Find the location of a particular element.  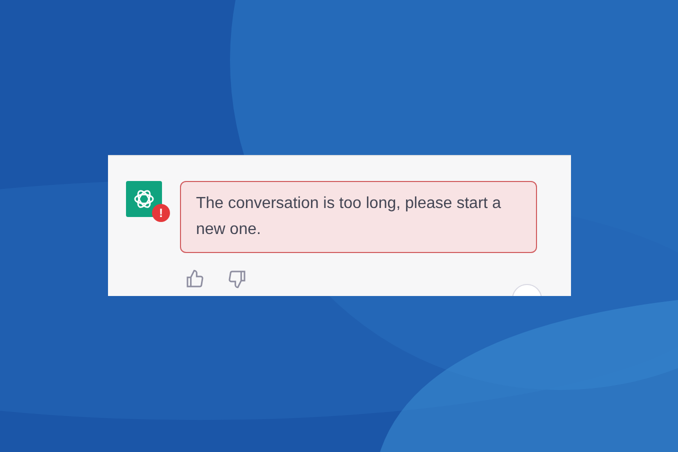

knot-logo-icon is located at coordinates (144, 199).